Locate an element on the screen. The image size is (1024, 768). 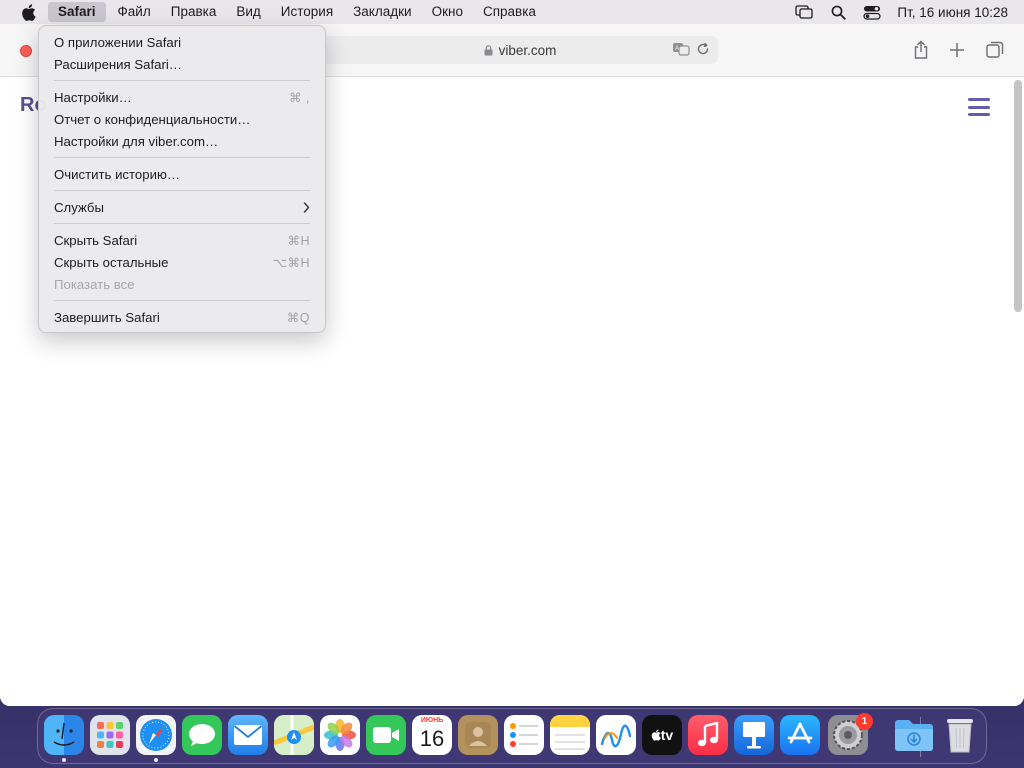
hamburger-menu-icon is located at coordinates (979, 107).